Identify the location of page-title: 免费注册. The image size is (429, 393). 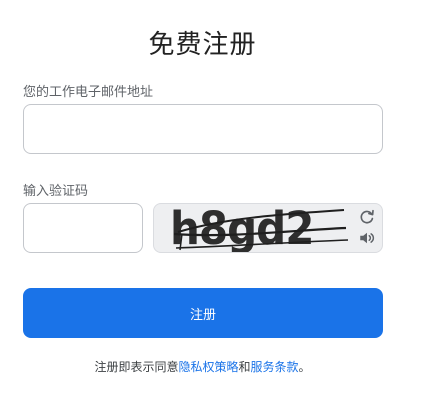
(202, 45).